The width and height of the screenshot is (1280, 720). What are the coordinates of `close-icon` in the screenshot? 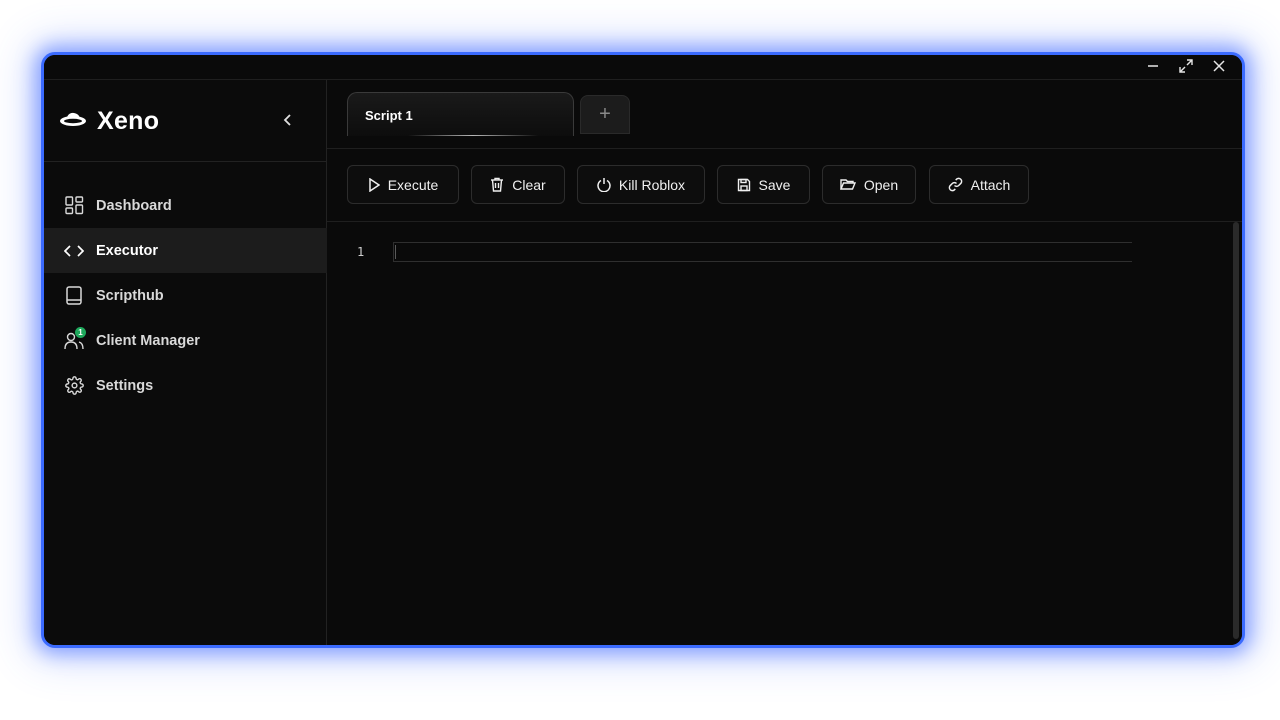 It's located at (1219, 66).